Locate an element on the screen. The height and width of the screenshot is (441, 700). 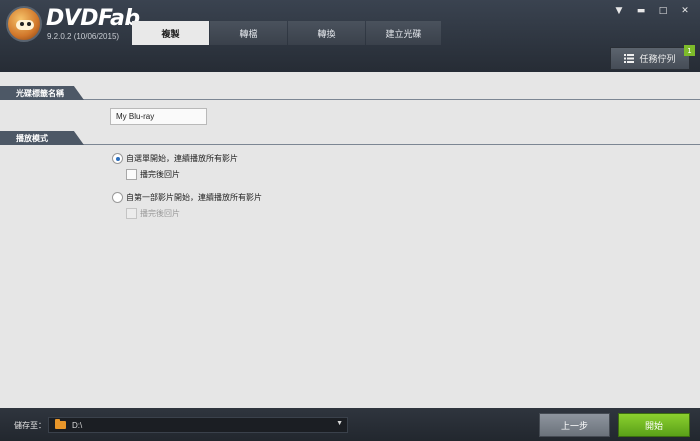
maximize-icon: □ is located at coordinates (663, 11).